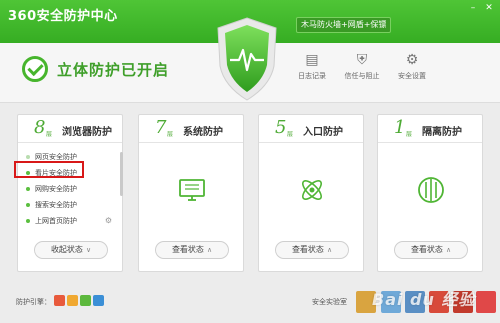 The width and height of the screenshot is (500, 323). What do you see at coordinates (121, 174) in the screenshot?
I see `scrollbar` at bounding box center [121, 174].